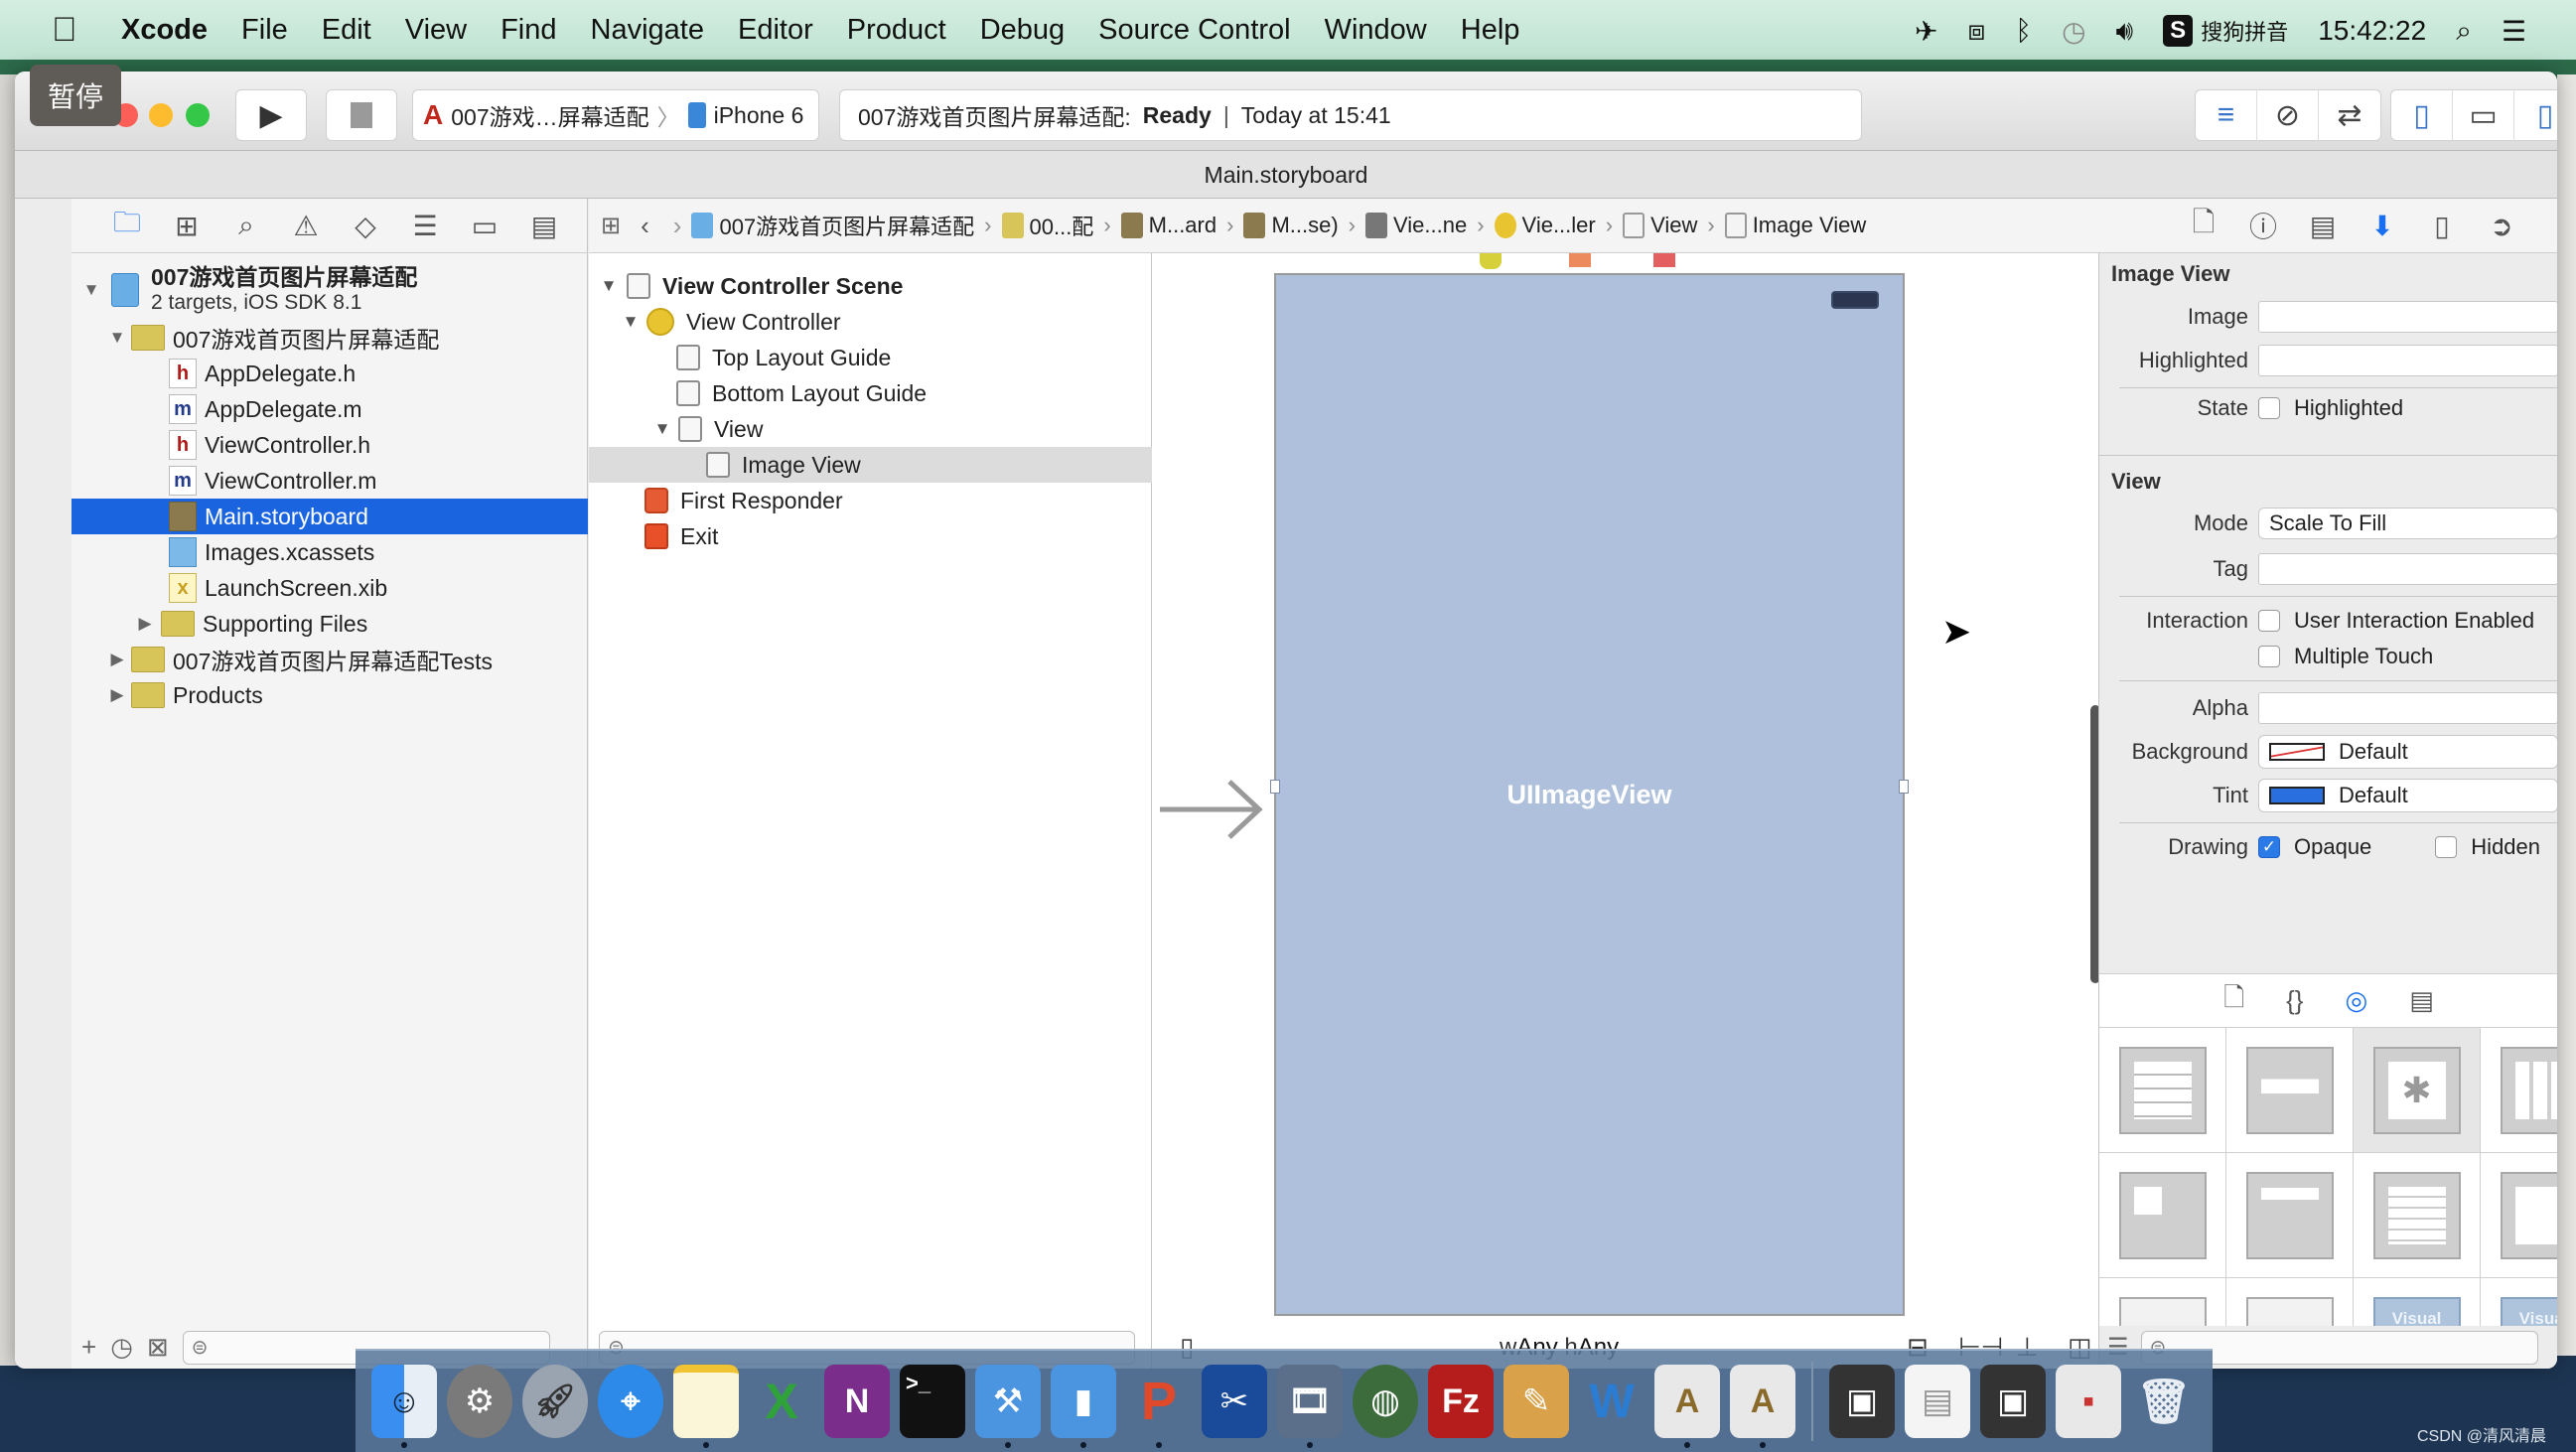 The height and width of the screenshot is (1452, 2576). Describe the element at coordinates (1762, 1406) in the screenshot. I see `dock-instruments-icon: A` at that location.